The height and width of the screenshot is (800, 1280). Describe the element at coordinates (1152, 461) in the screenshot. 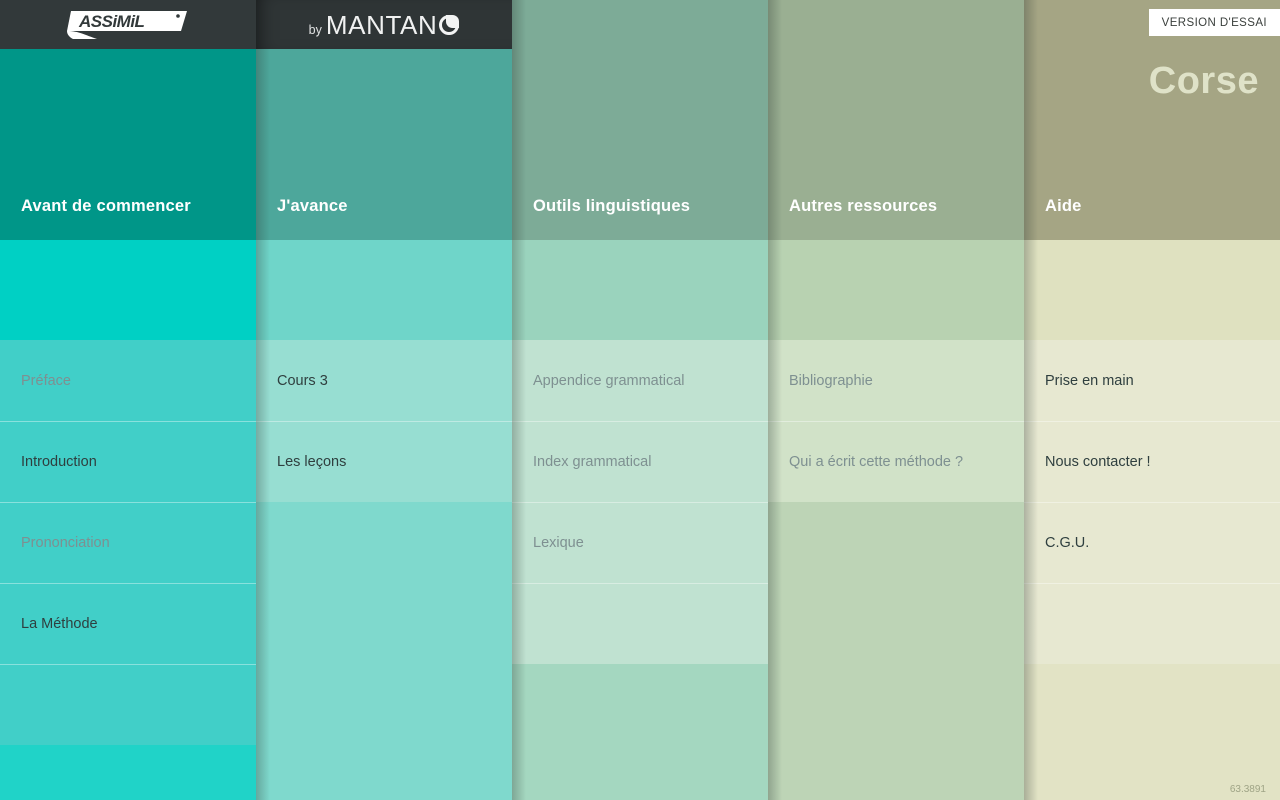

I see `list-item: Nous contacter !` at that location.